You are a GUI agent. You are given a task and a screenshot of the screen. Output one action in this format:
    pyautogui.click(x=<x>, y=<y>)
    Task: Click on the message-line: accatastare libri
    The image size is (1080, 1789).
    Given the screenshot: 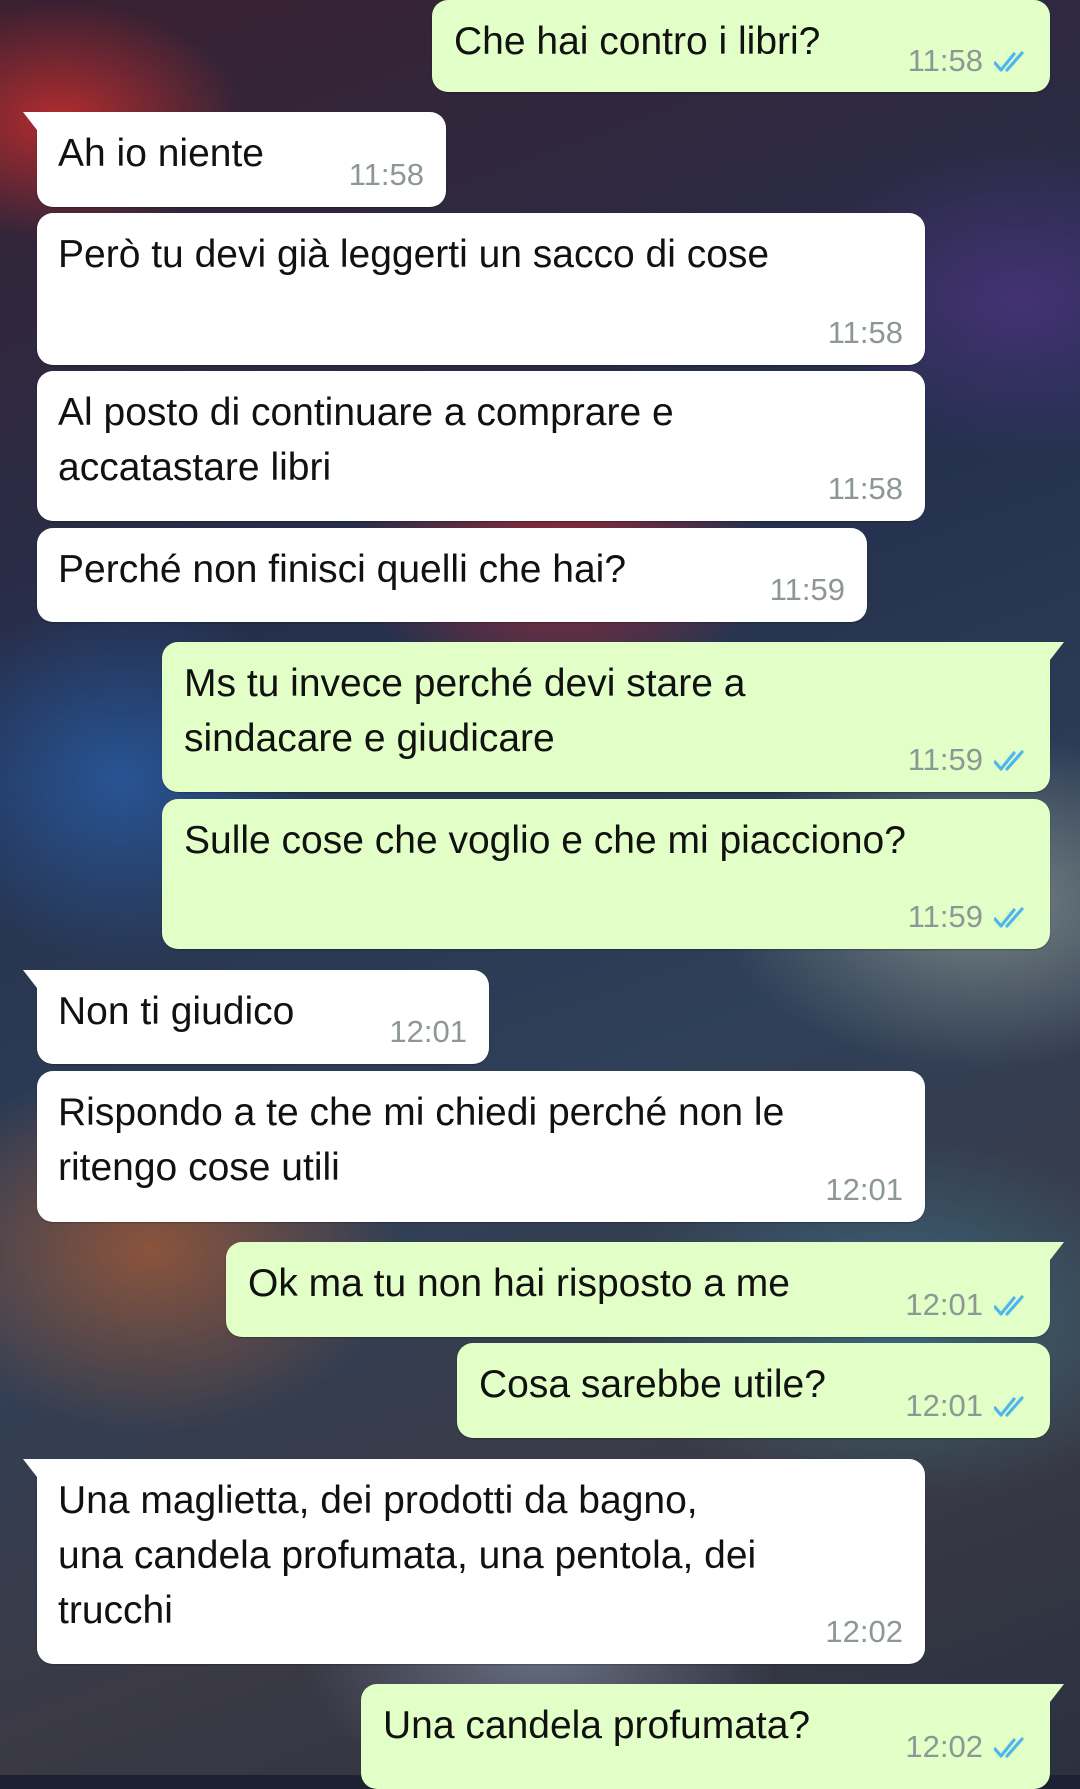 What is the action you would take?
    pyautogui.click(x=195, y=467)
    